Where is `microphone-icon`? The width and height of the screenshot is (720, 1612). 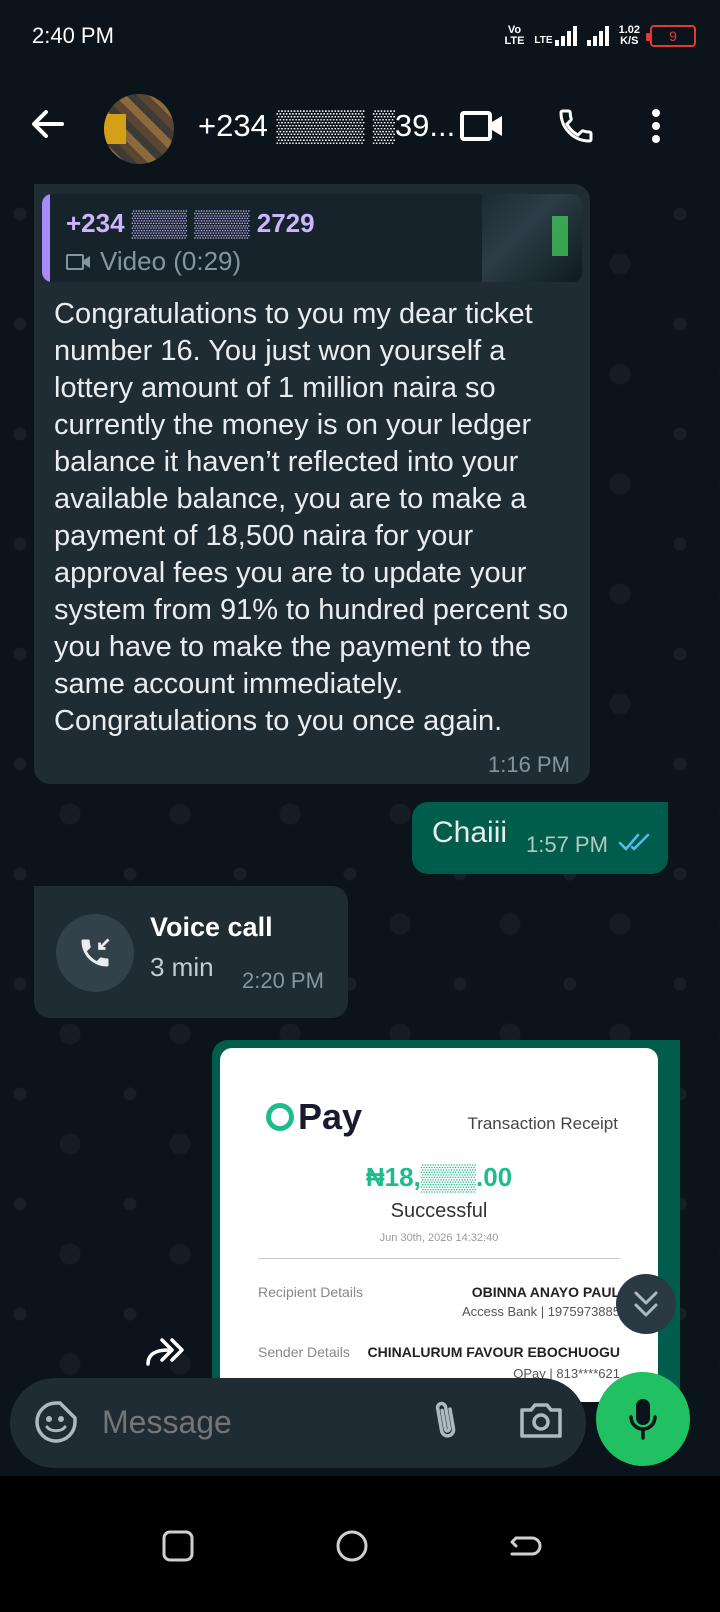 microphone-icon is located at coordinates (643, 1419).